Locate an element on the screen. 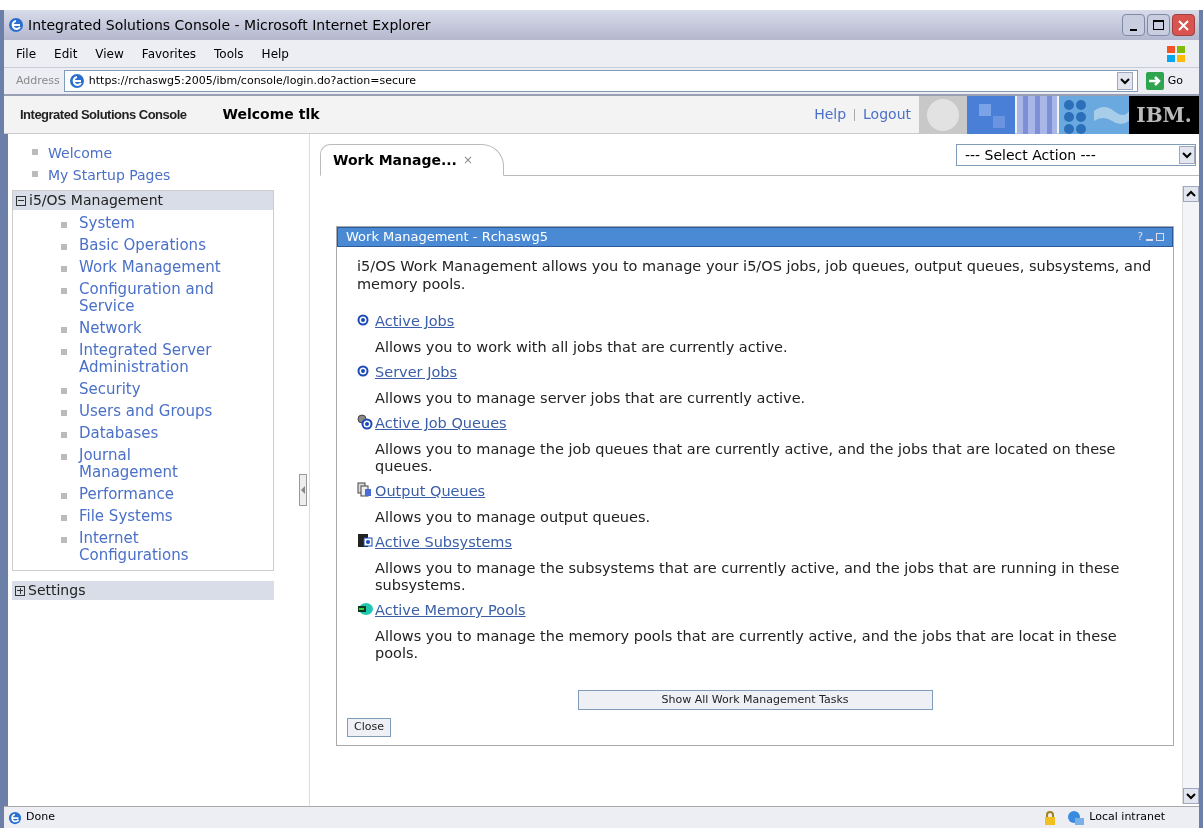 Image resolution: width=1203 pixels, height=828 pixels. address-field: https://rchaswg5:2005/ibm/console/login.do?action=secure is located at coordinates (600, 81).